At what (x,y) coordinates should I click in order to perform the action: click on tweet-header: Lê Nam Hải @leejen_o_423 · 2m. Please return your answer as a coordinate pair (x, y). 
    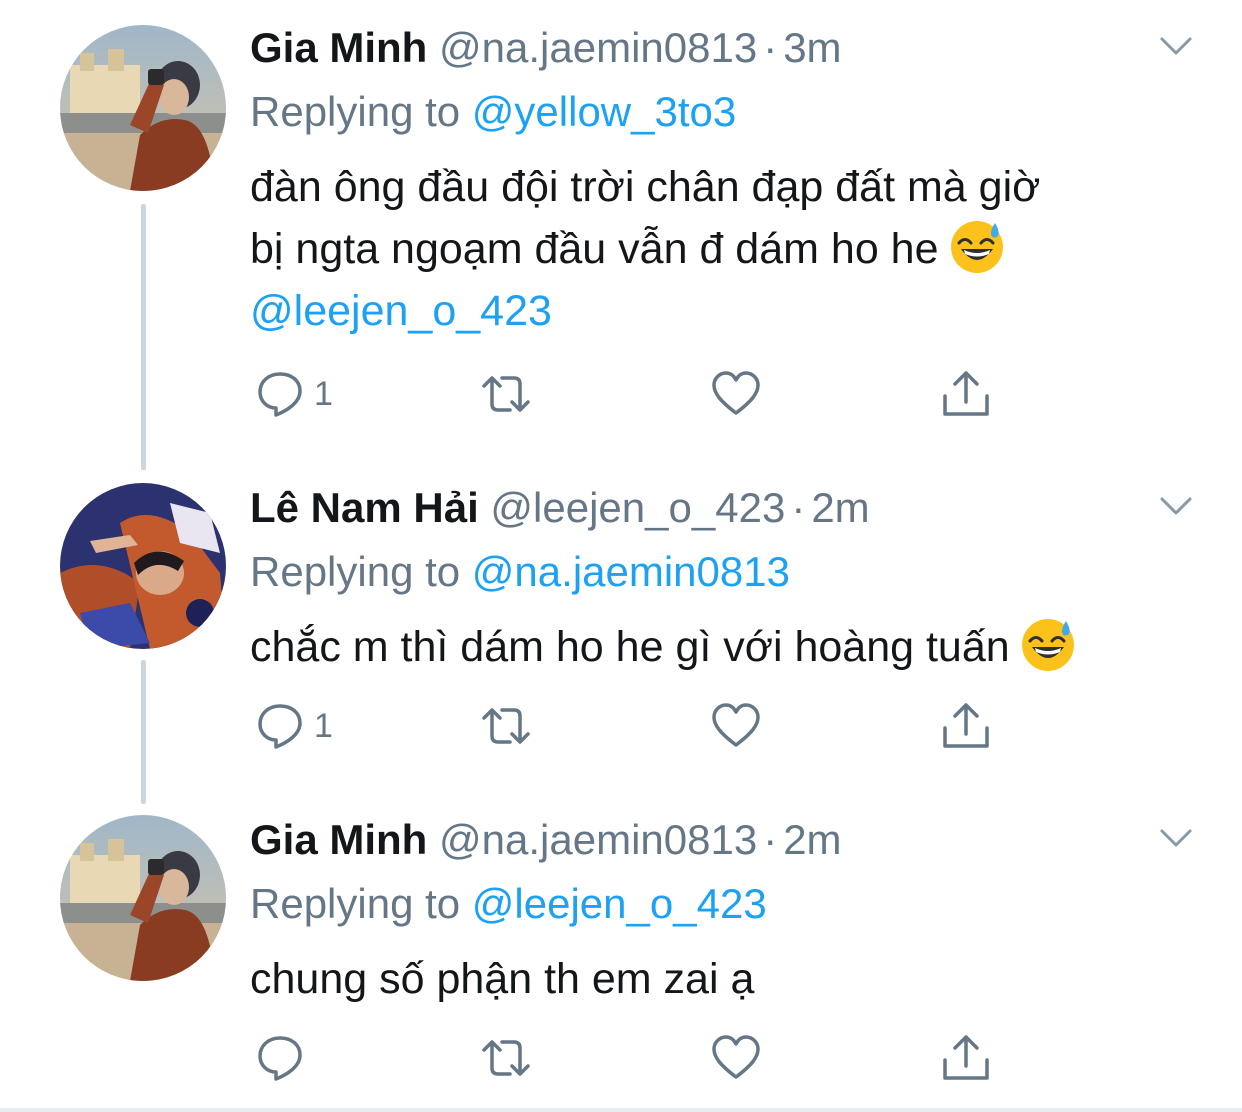
    Looking at the image, I should click on (560, 508).